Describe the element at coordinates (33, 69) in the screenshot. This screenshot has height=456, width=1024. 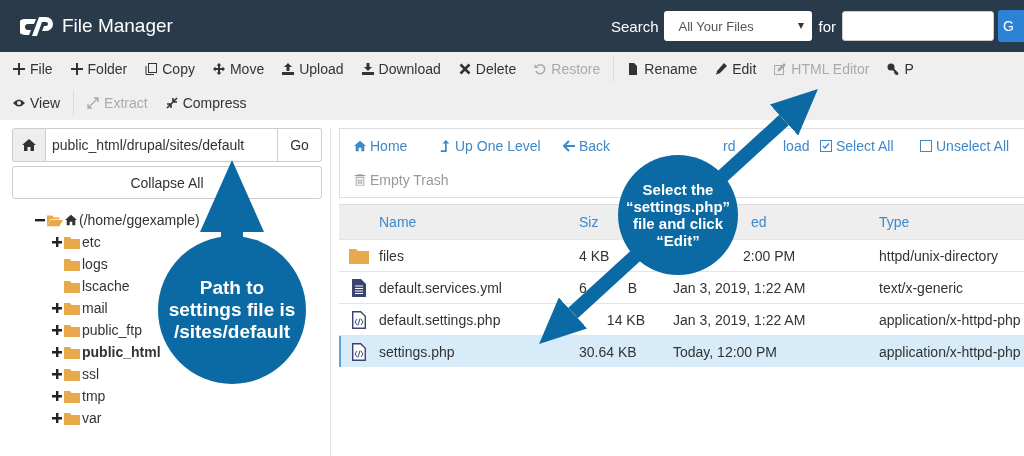
I see `toolbar-button: File` at that location.